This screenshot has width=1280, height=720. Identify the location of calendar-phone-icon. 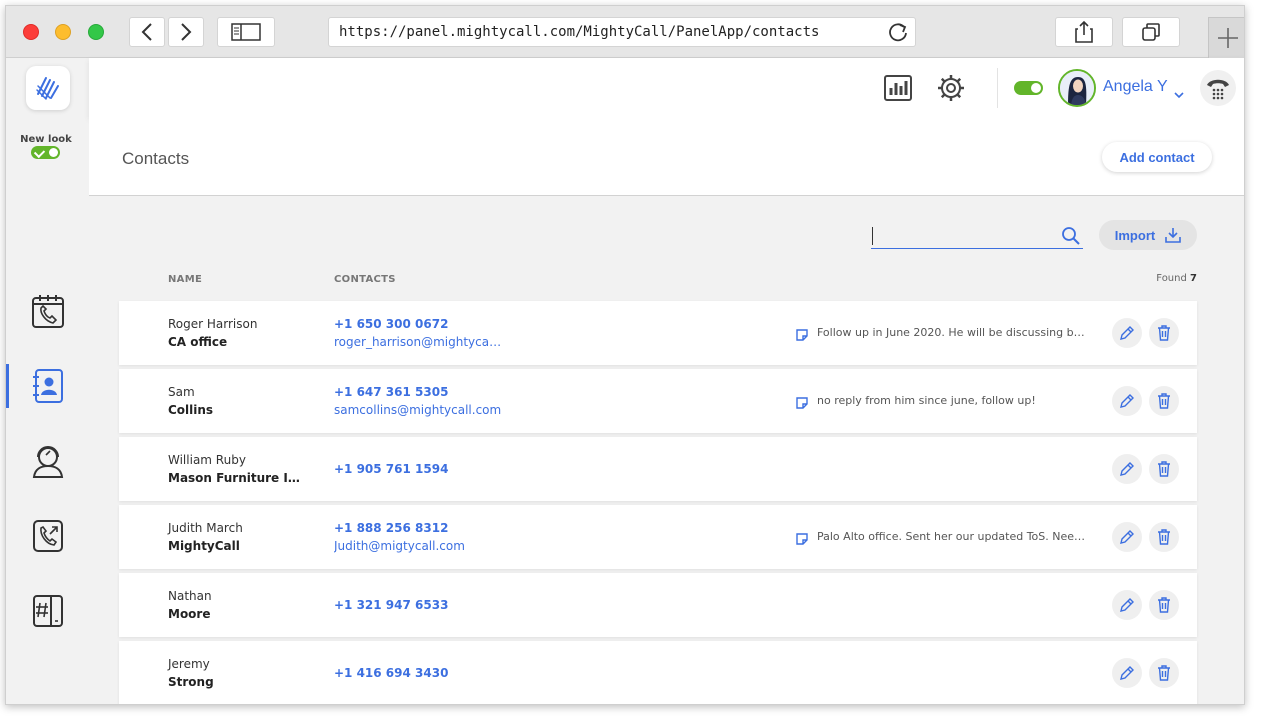
(47, 311).